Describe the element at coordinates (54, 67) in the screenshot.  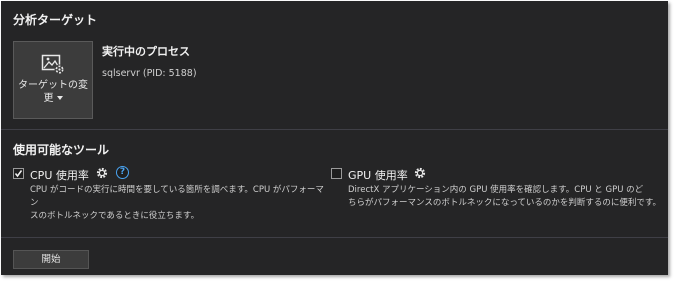
I see `image-settings-icon` at that location.